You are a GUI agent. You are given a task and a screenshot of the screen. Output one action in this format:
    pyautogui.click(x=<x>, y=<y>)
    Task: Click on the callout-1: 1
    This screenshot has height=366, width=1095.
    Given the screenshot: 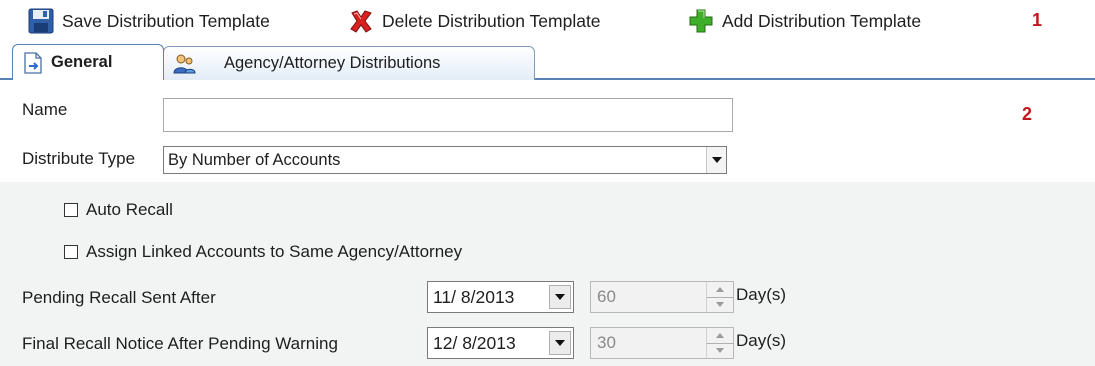 What is the action you would take?
    pyautogui.click(x=1037, y=20)
    